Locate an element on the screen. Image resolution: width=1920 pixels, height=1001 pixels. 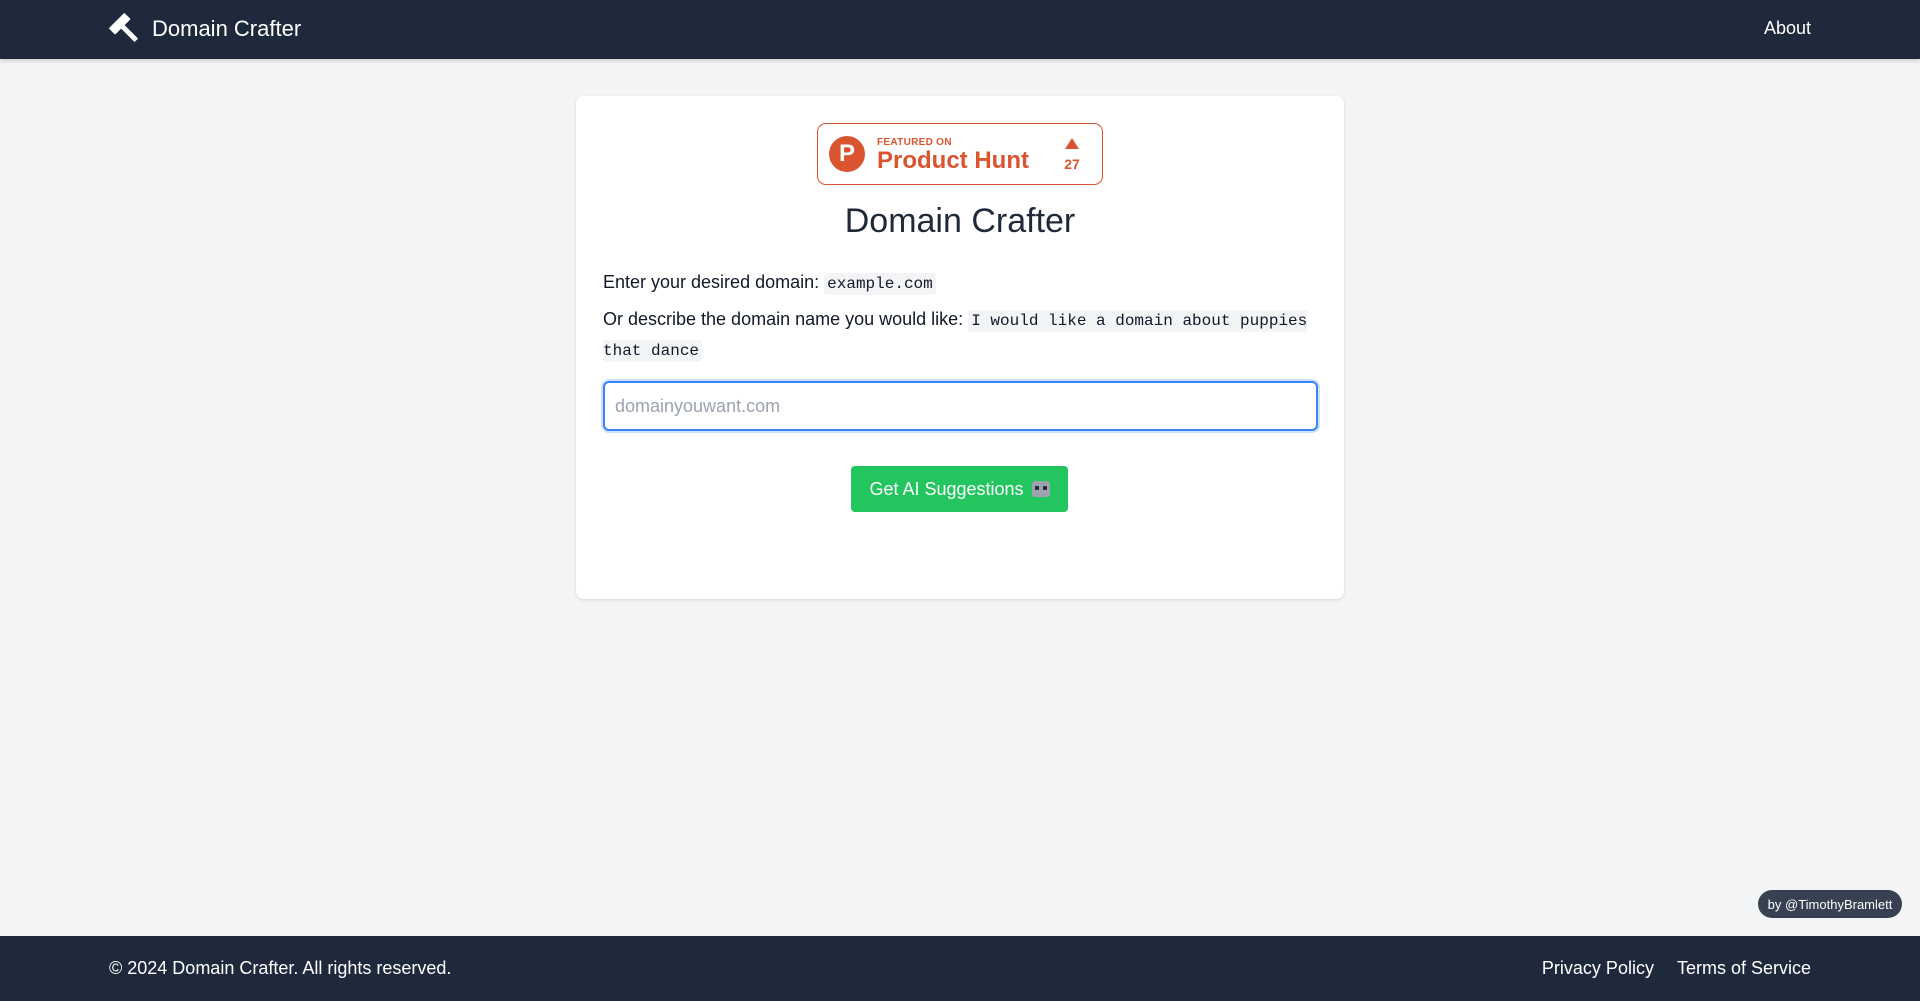
product-hunt-badge: P FEATURED ON Product Hunt 27 is located at coordinates (960, 154).